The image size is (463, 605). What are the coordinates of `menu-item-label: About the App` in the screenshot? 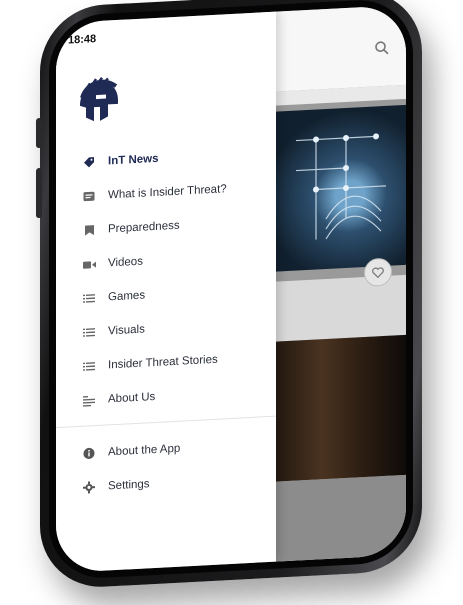 It's located at (144, 450).